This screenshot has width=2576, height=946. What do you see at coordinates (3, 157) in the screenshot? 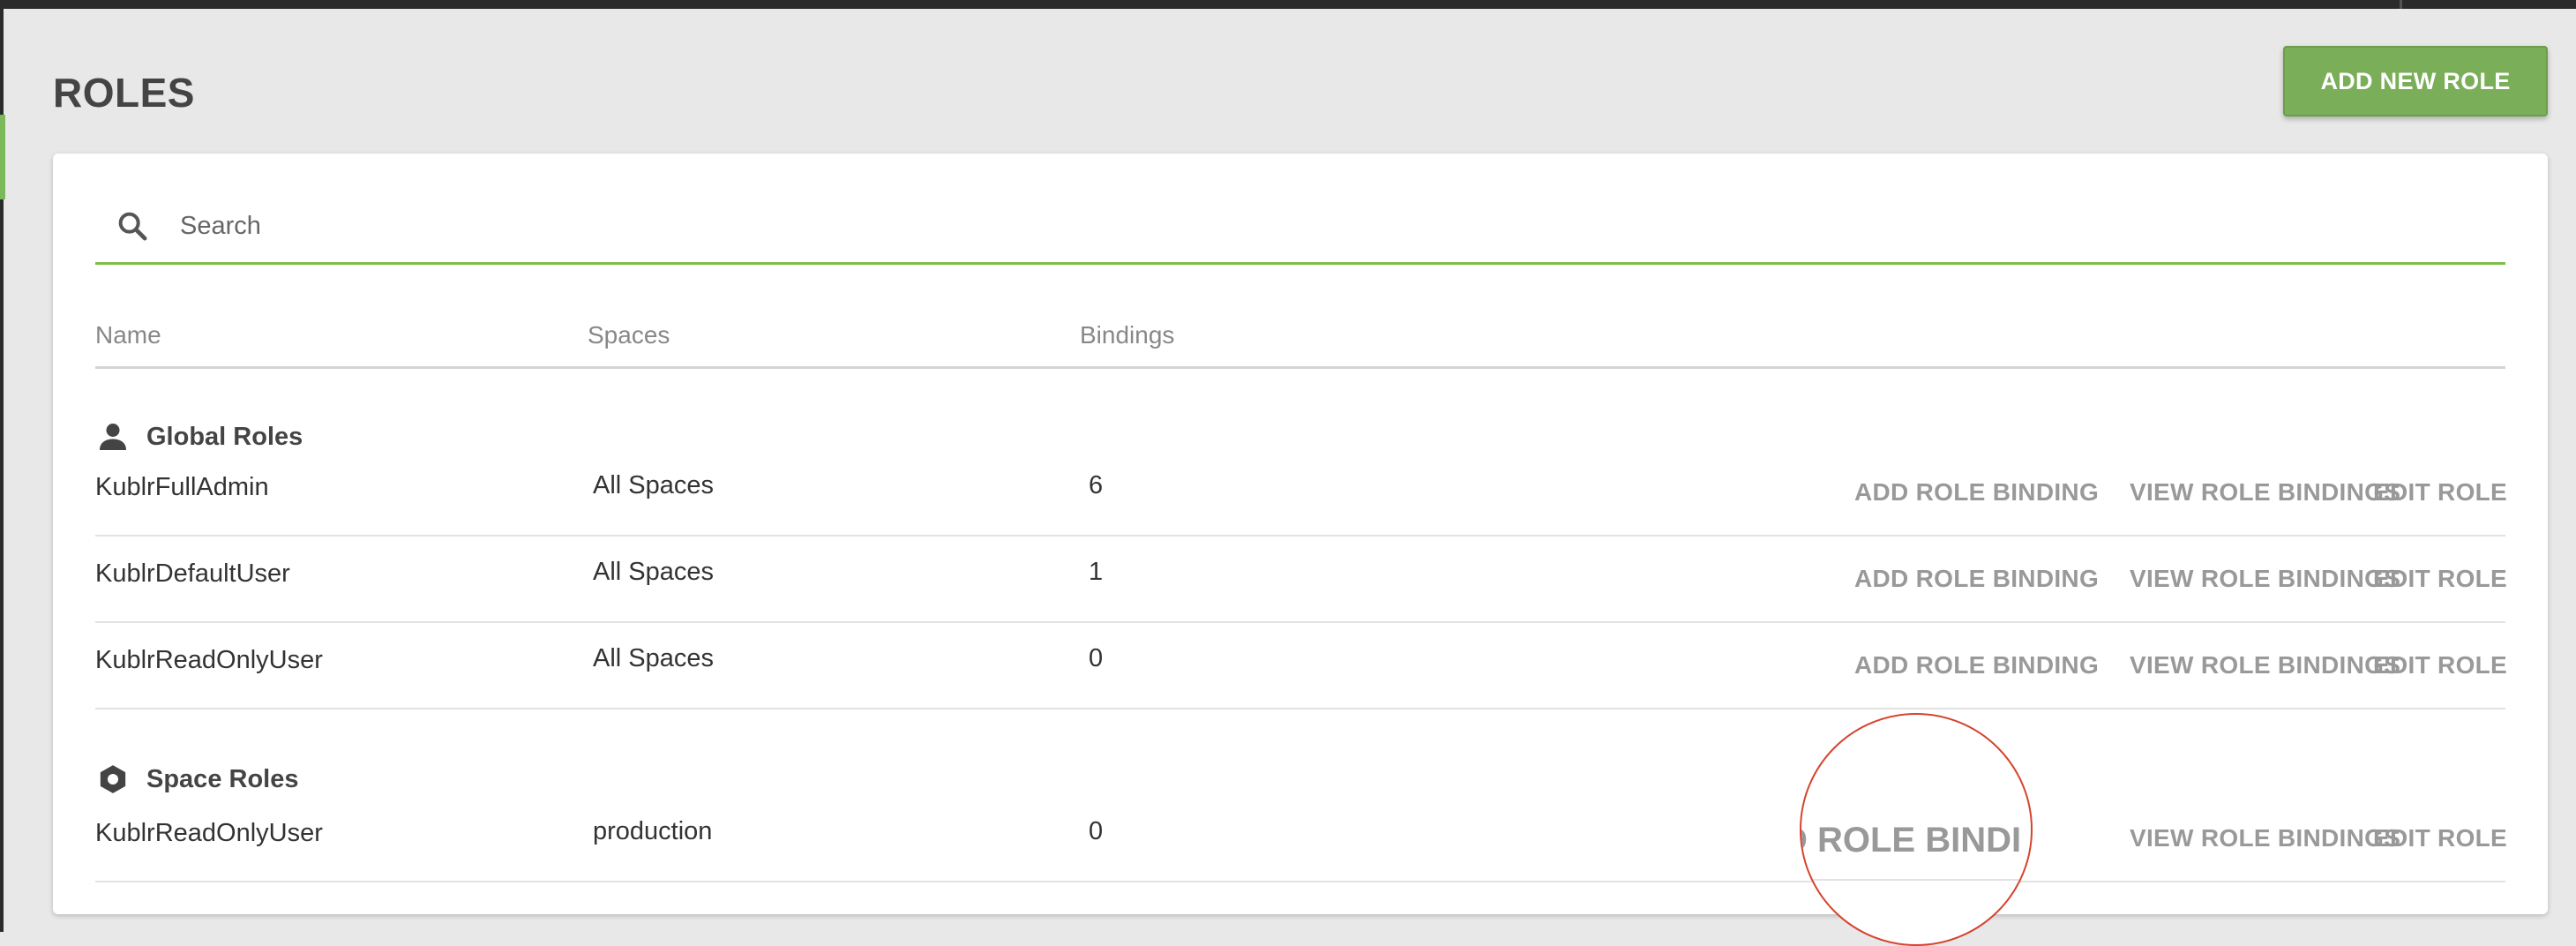
I see `left-nav-active-indicator` at bounding box center [3, 157].